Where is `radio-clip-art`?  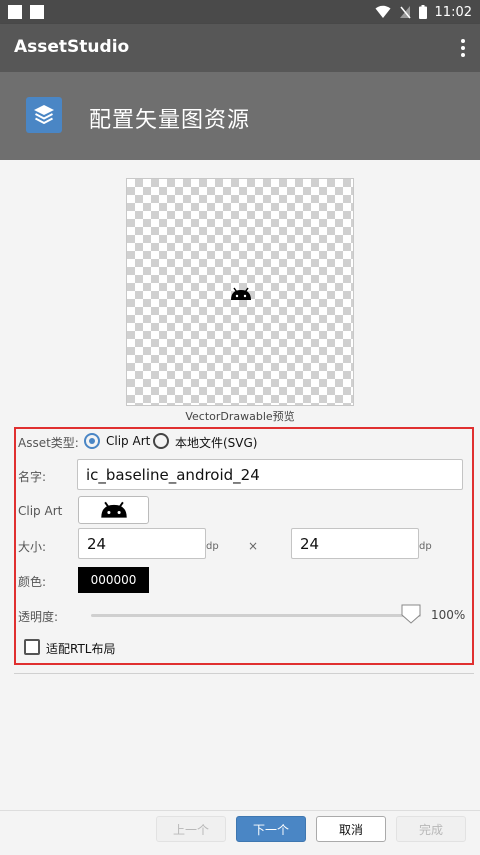 radio-clip-art is located at coordinates (92, 441).